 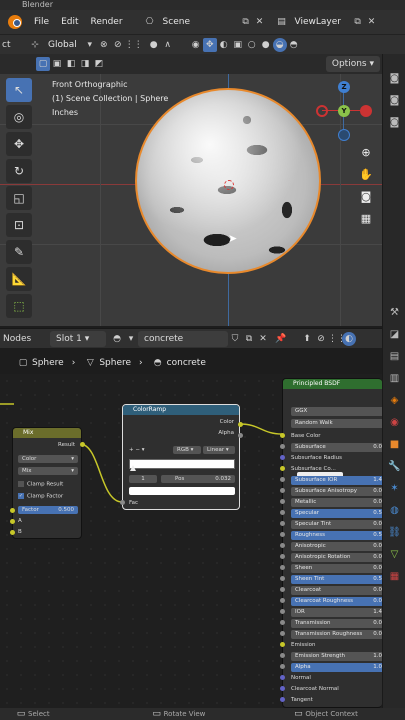 What do you see at coordinates (99, 64) in the screenshot?
I see `select-mode-intersect-icon: ◩` at bounding box center [99, 64].